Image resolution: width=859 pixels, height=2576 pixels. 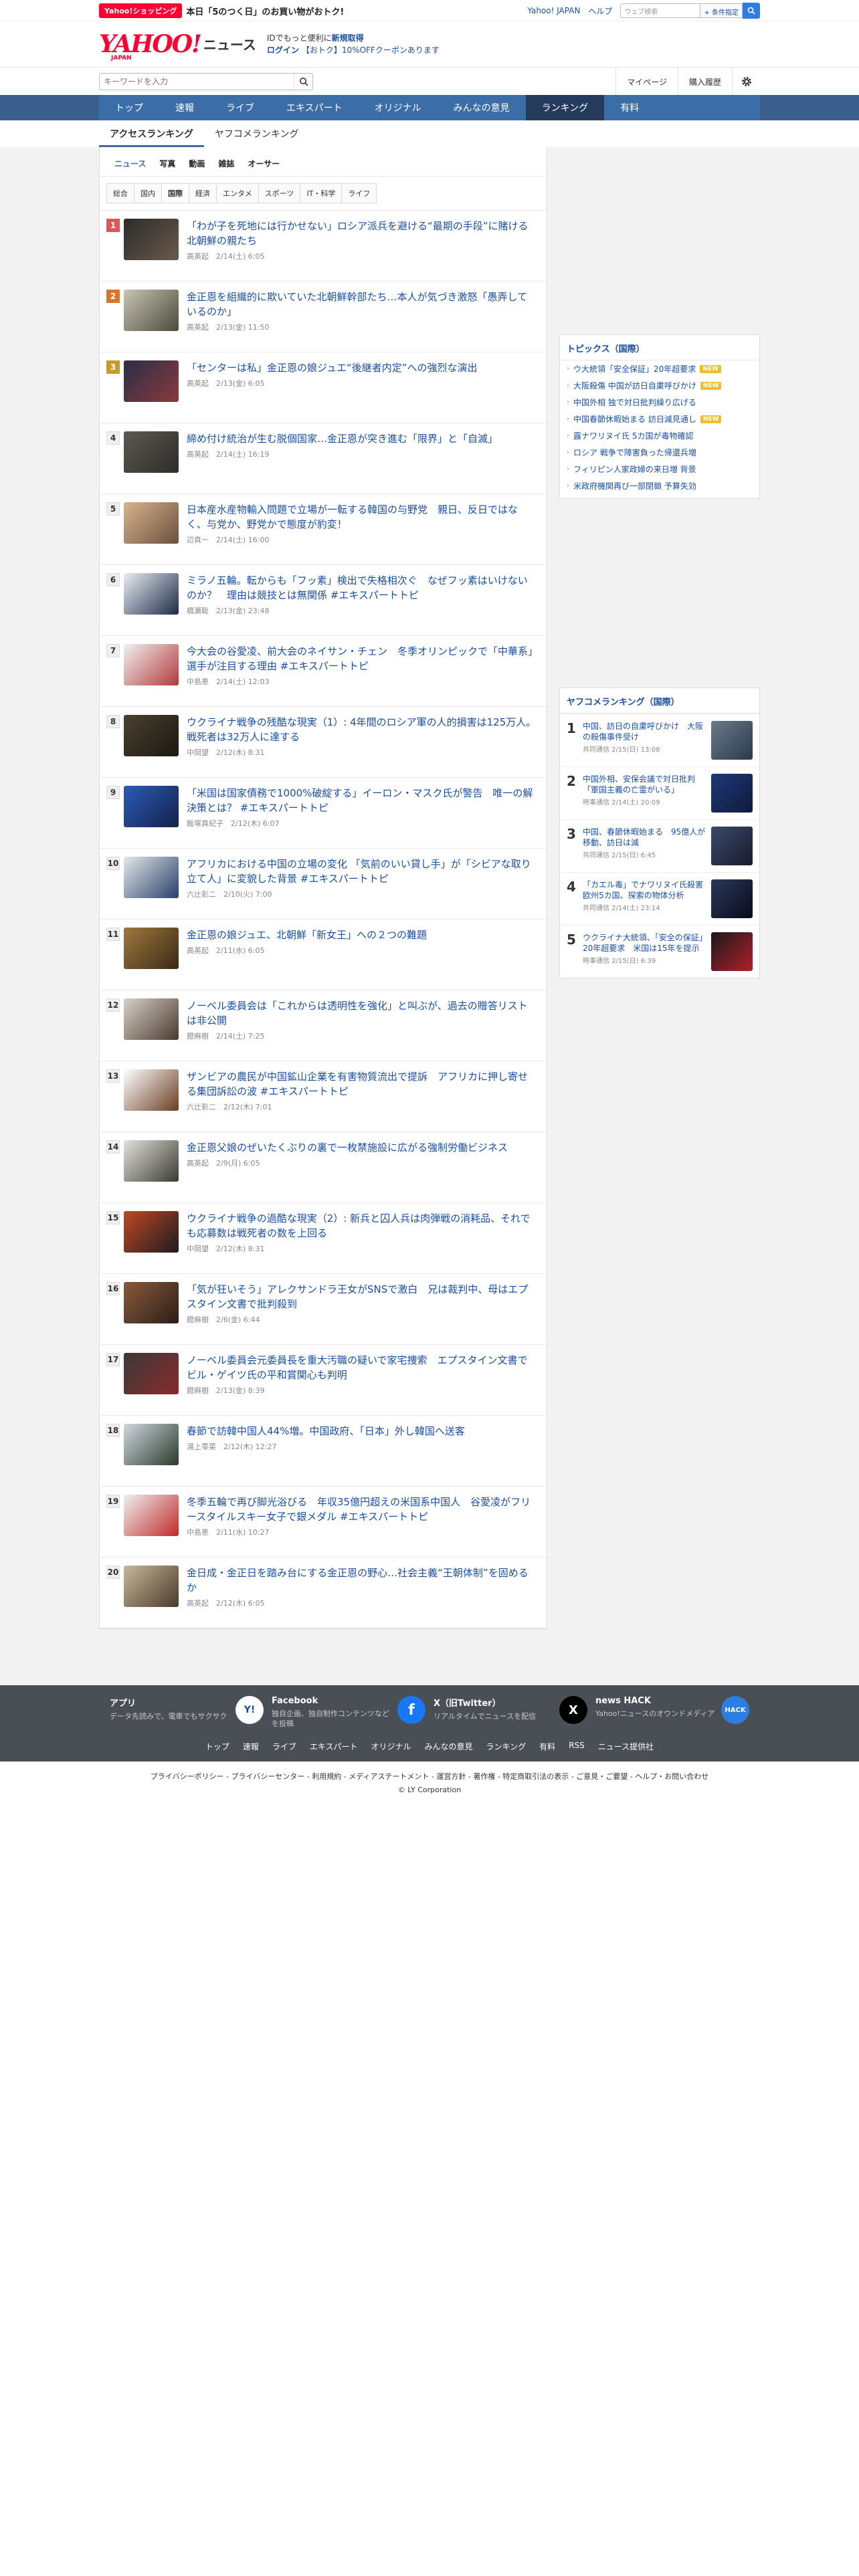 I want to click on nav-live: ライブ, so click(x=240, y=107).